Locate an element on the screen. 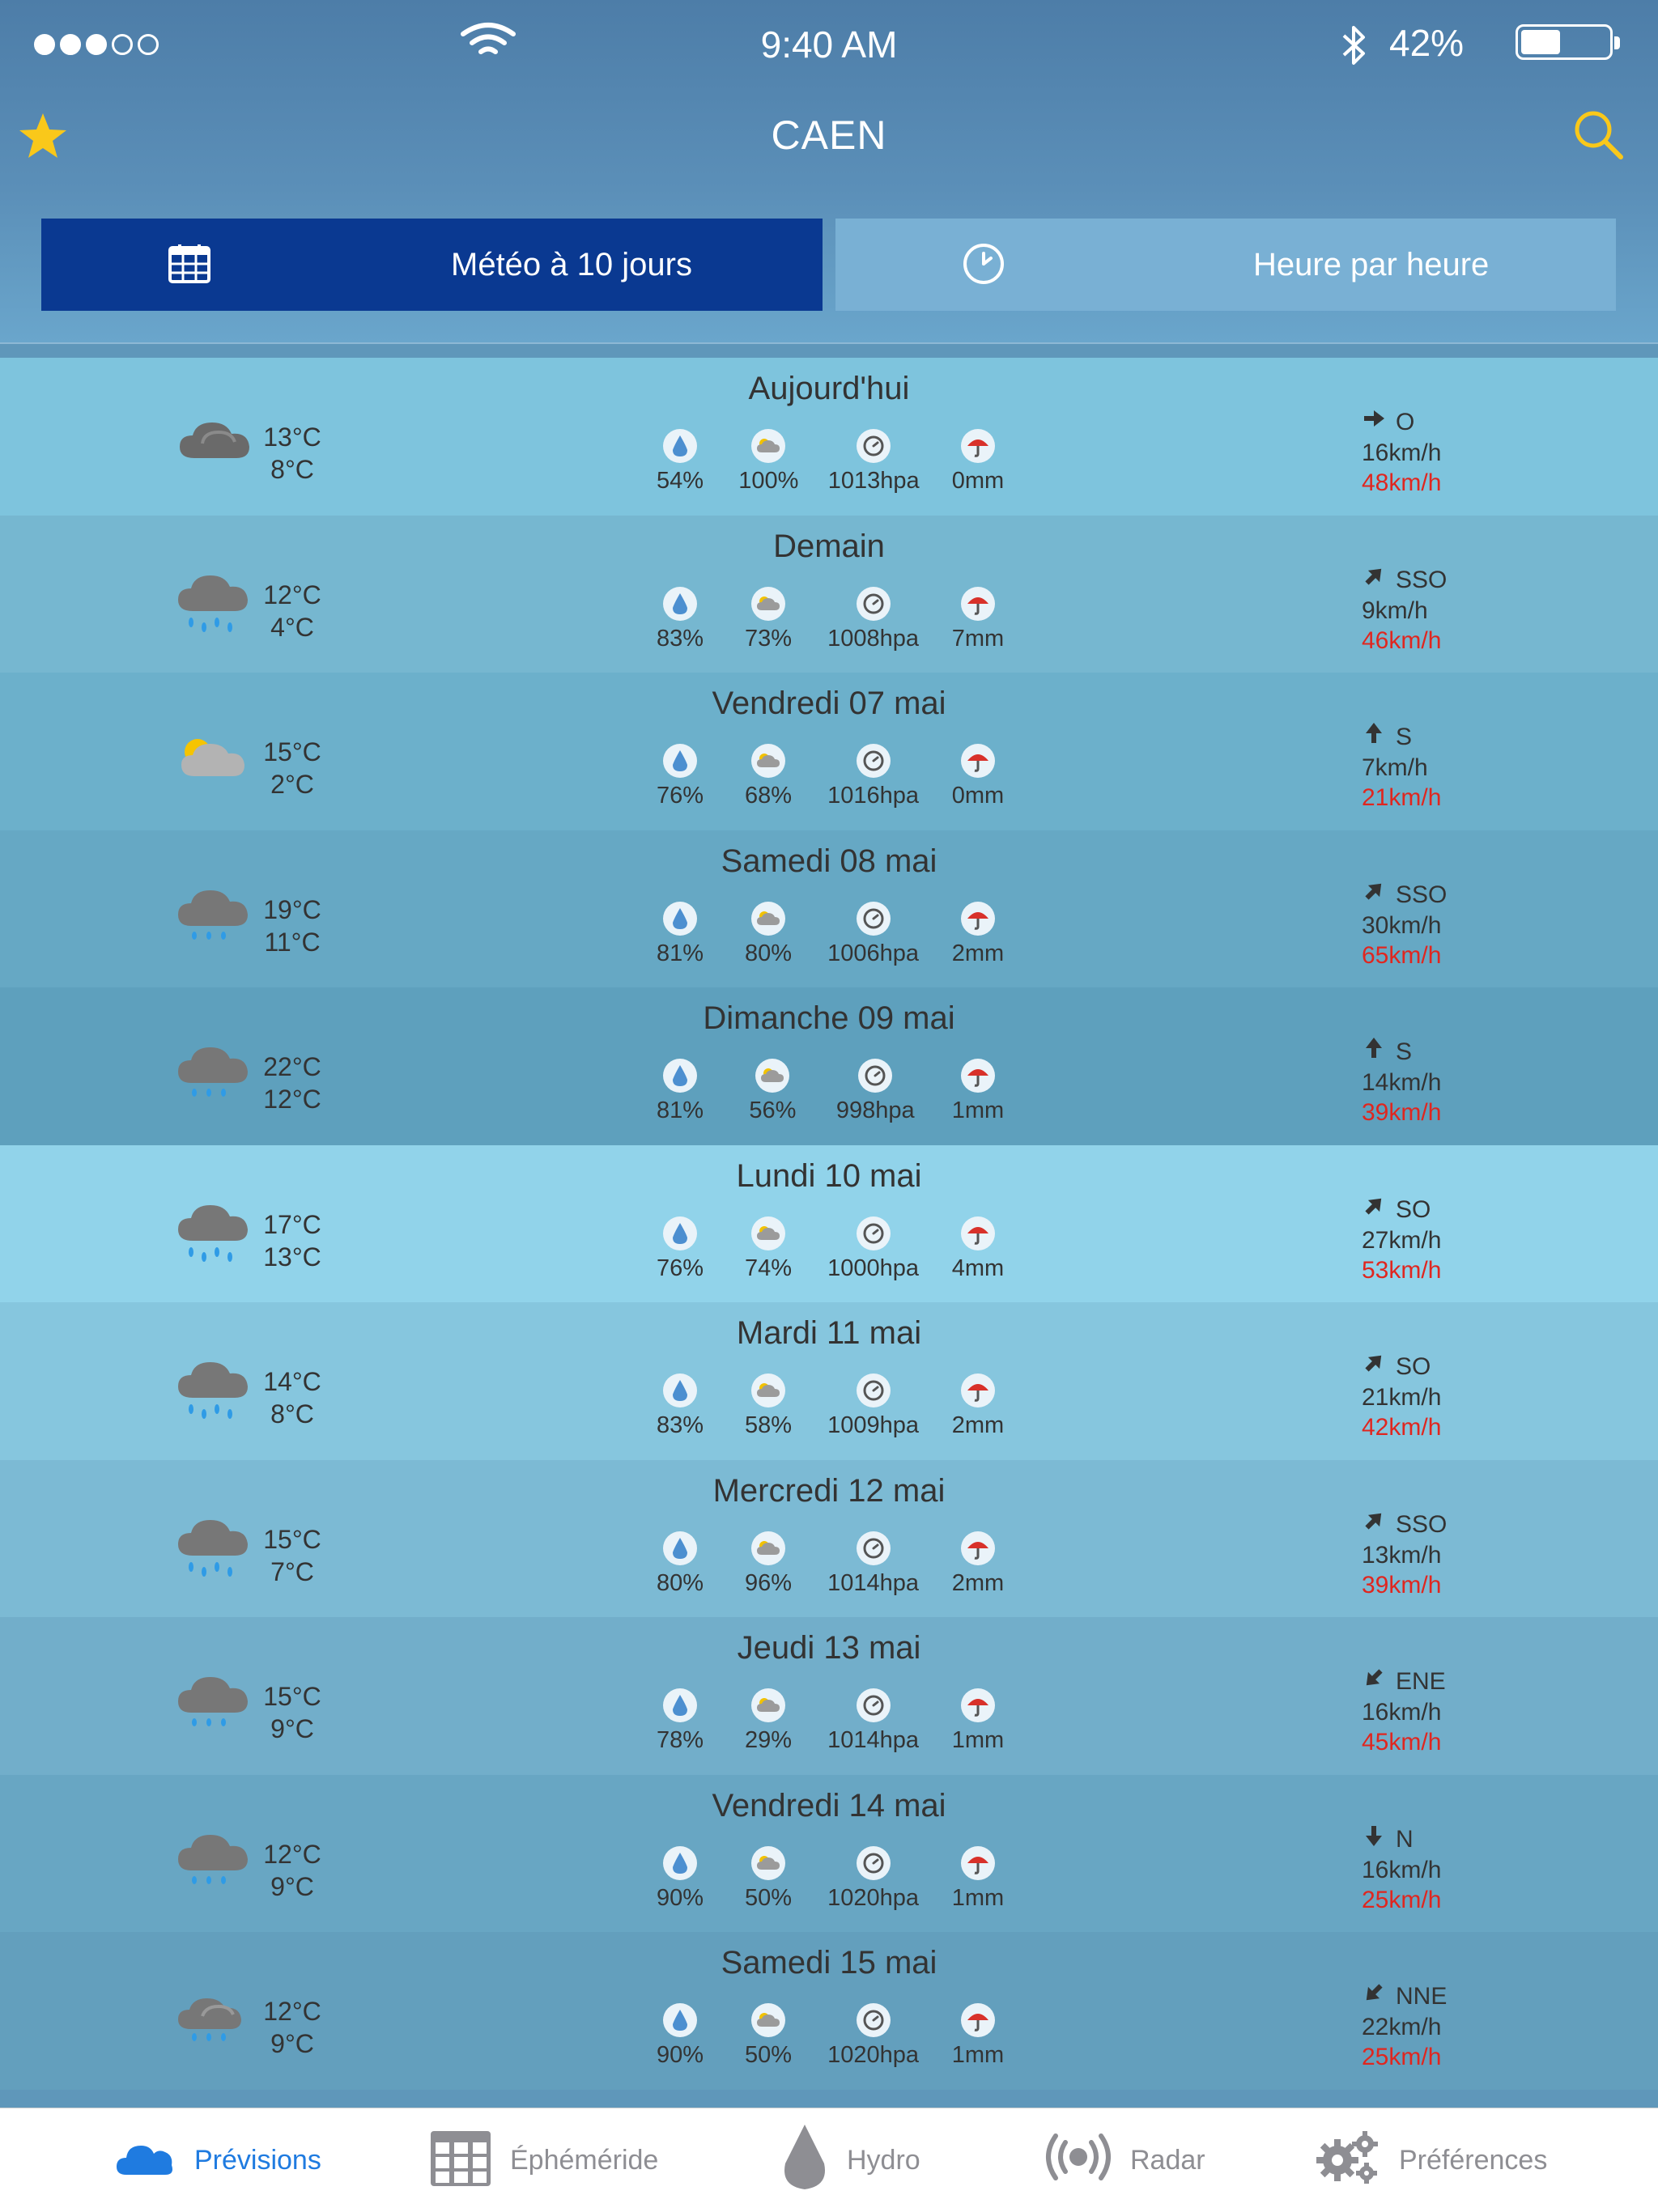 The height and width of the screenshot is (2212, 1658). pressure-stat: 1013hpa is located at coordinates (874, 462).